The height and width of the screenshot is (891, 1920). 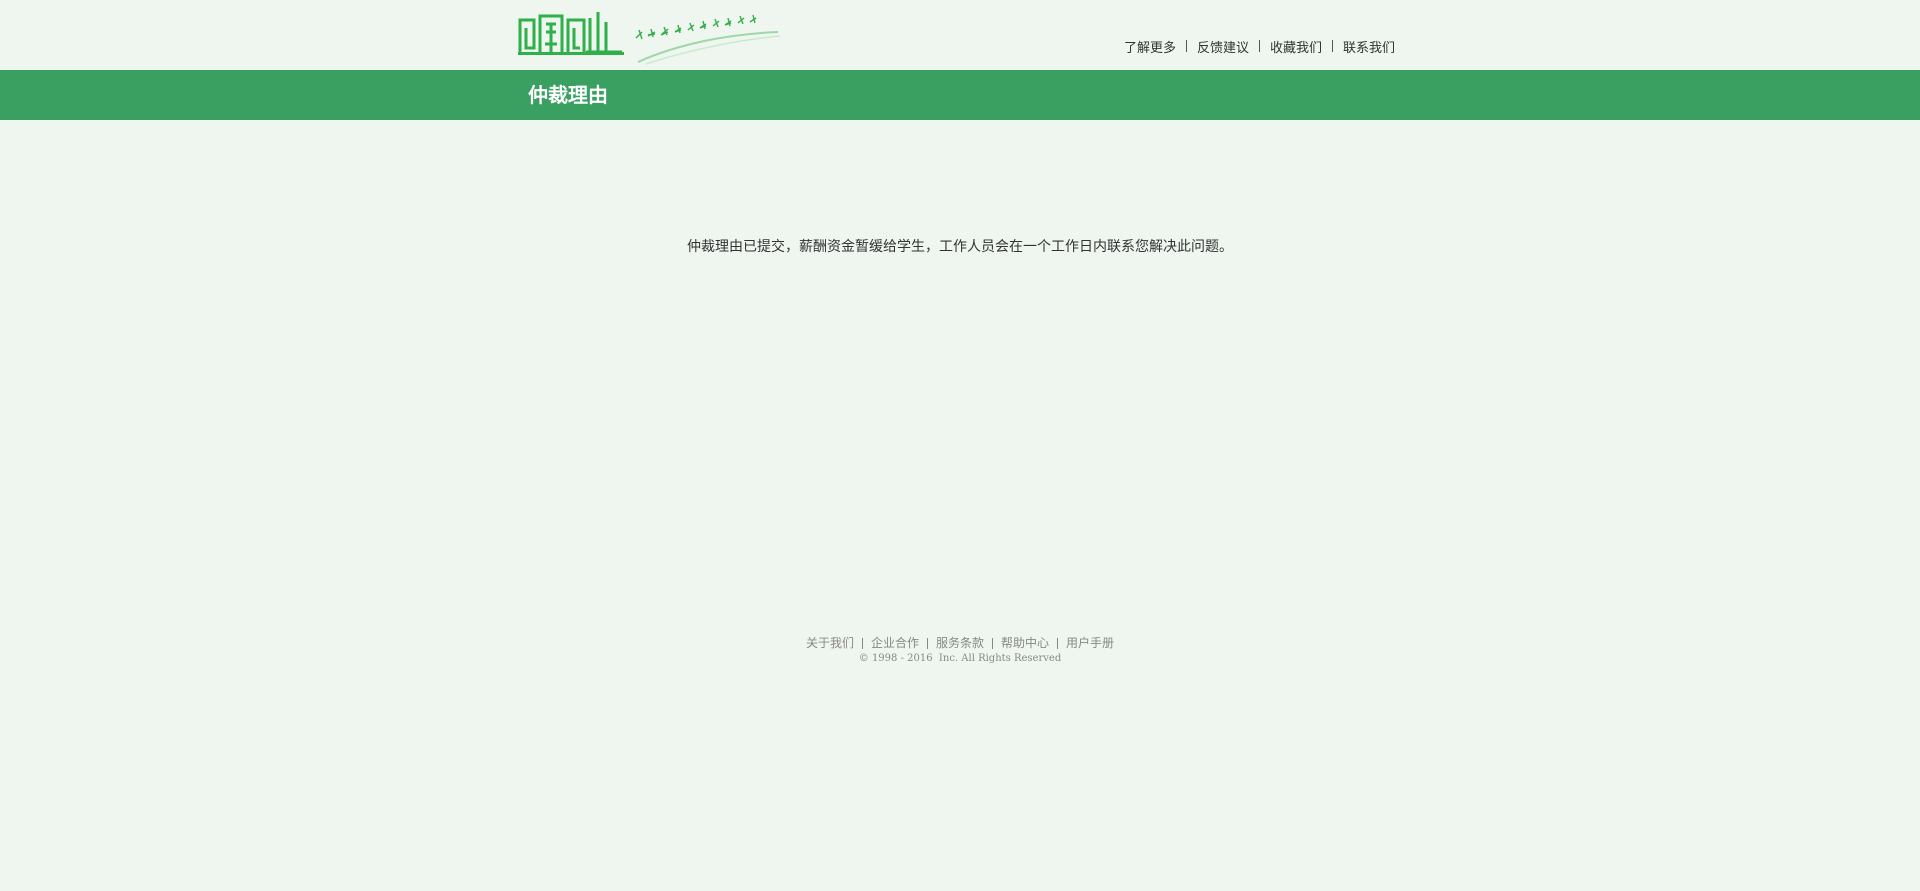 I want to click on footer-links: 关于我们 企业合作 服务条款 帮助中心 用户手册, so click(x=960, y=643).